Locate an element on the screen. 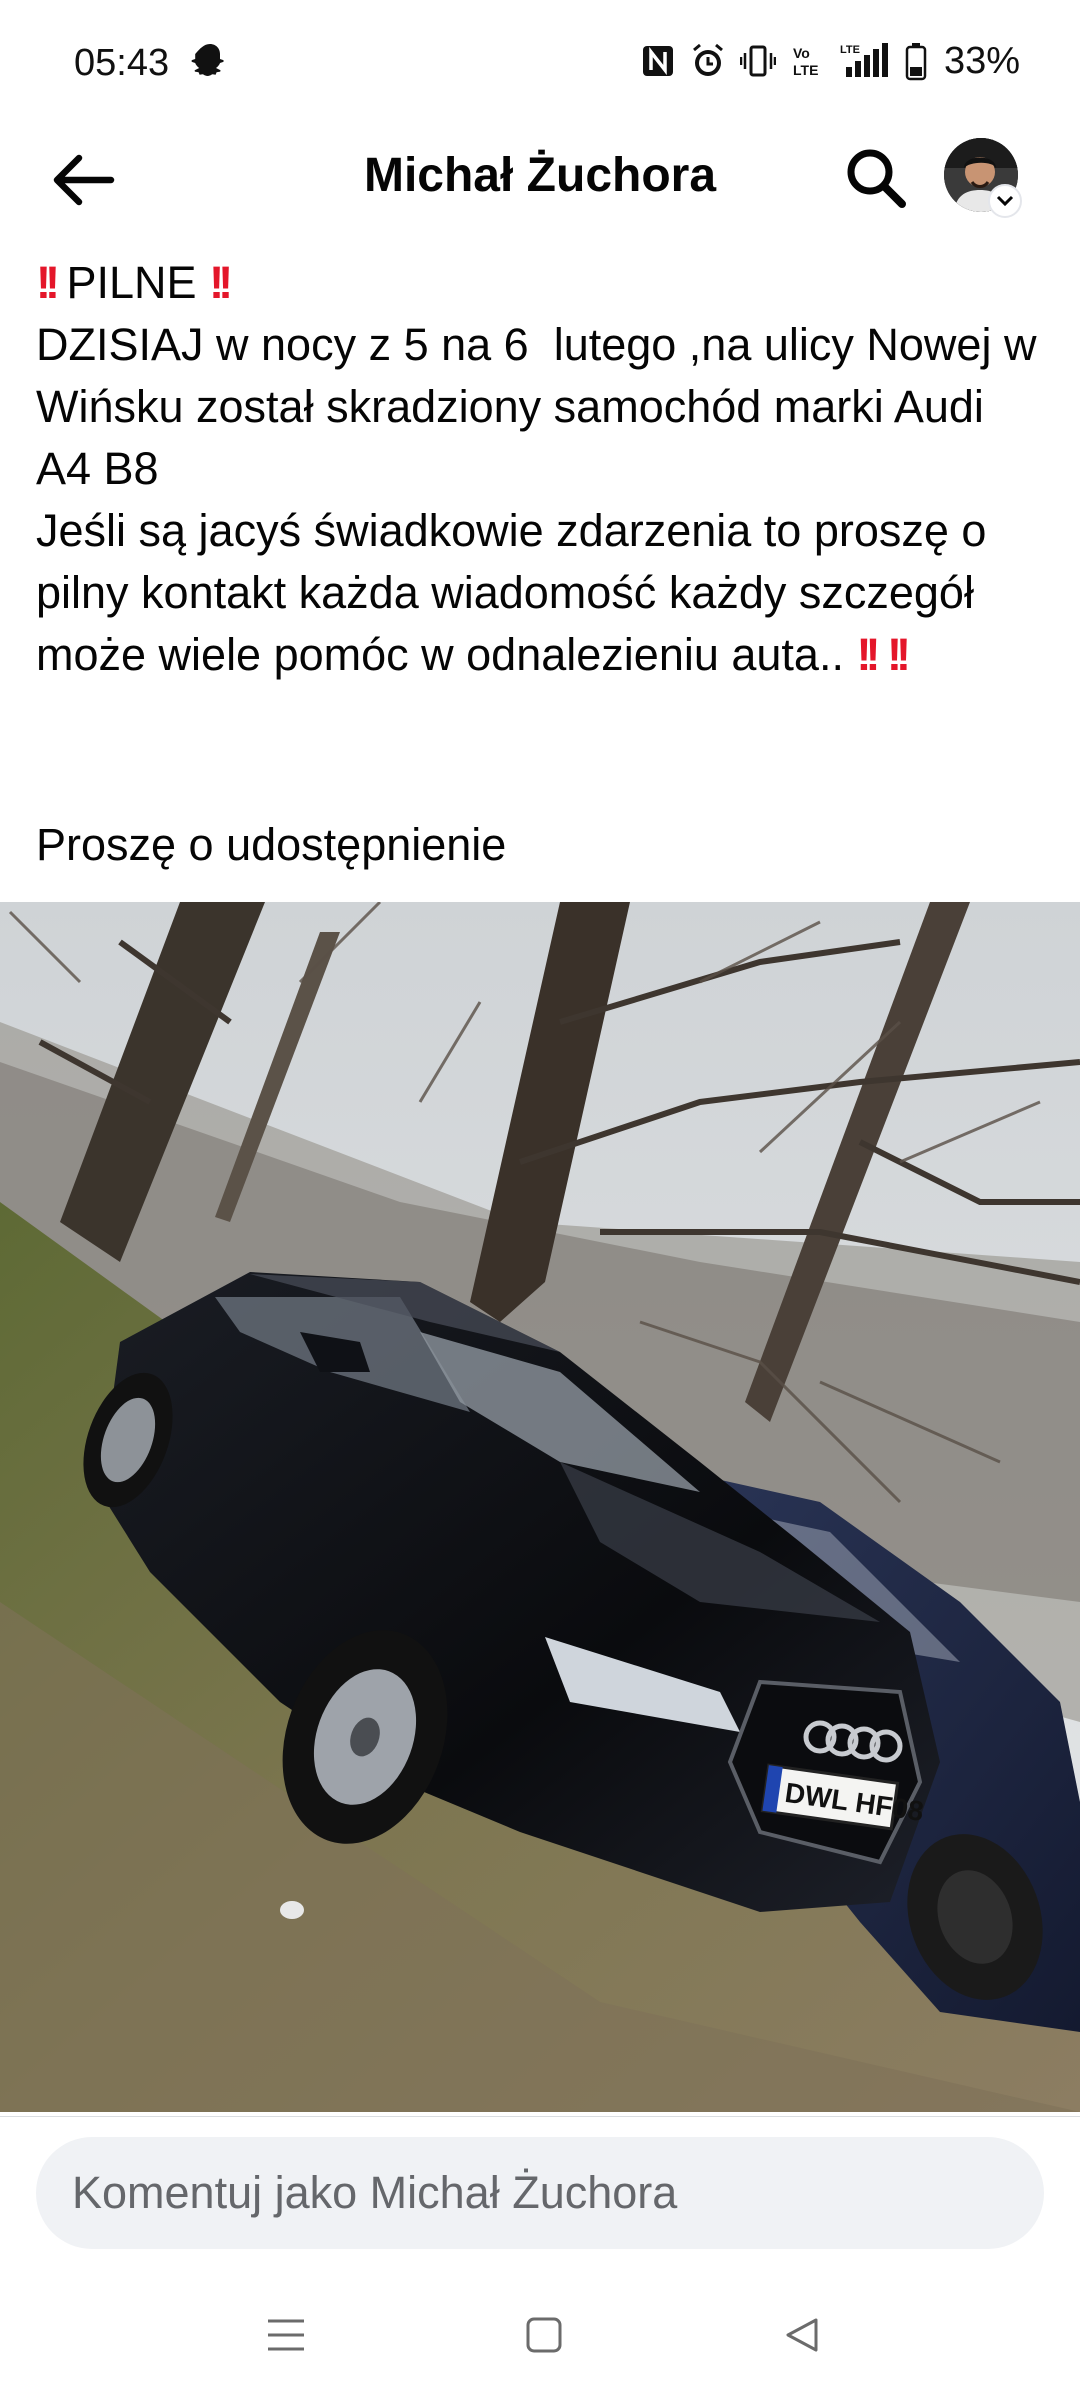 The width and height of the screenshot is (1080, 2400). back-button is located at coordinates (82, 182).